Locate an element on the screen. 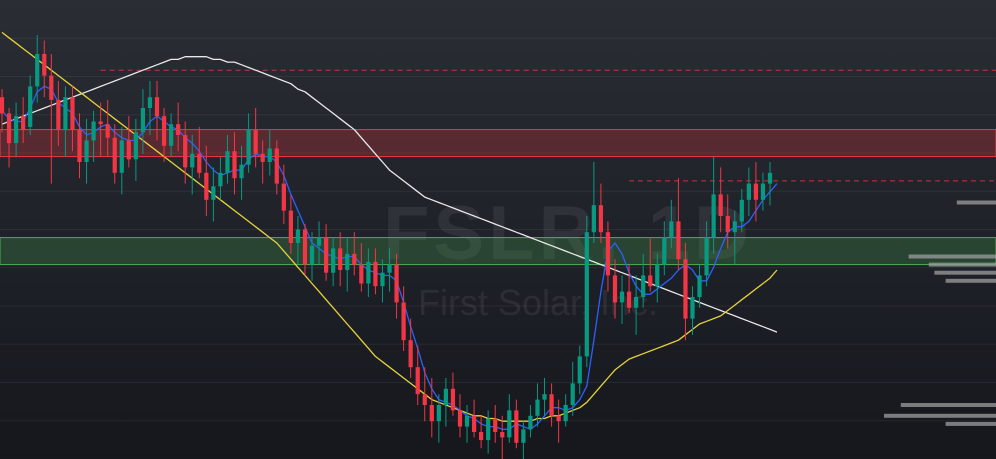  resistance-zone is located at coordinates (498, 143).